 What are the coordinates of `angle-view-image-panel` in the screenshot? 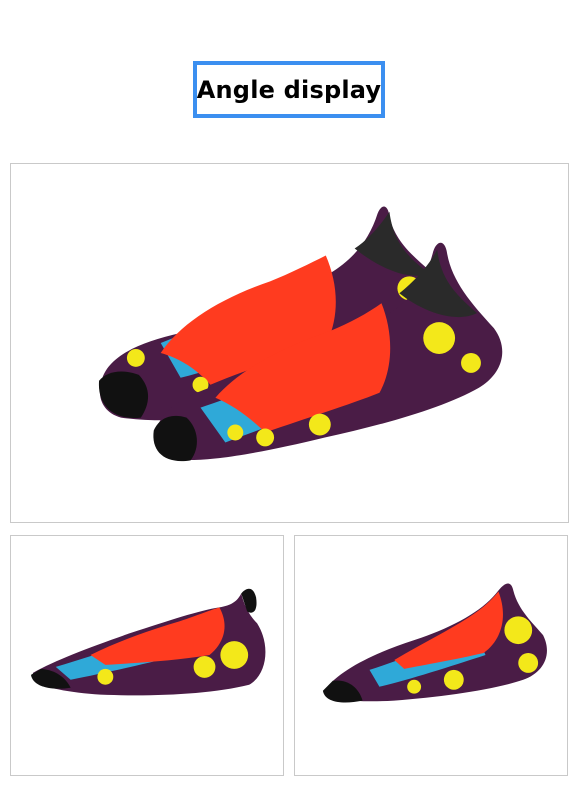 It's located at (431, 655).